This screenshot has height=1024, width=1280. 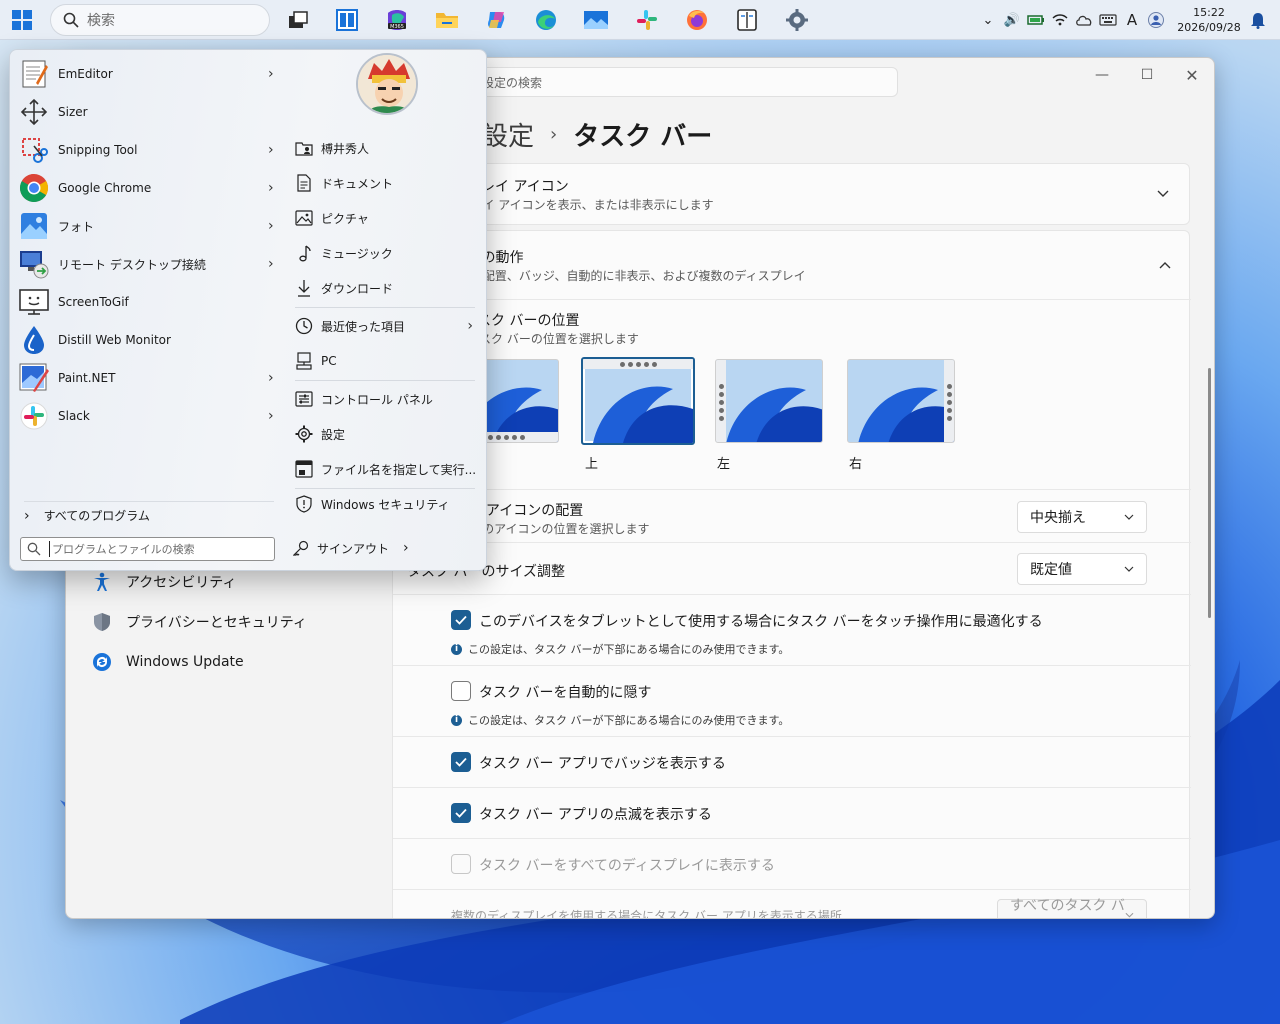 I want to click on program-slack: Slack ›, so click(x=150, y=416).